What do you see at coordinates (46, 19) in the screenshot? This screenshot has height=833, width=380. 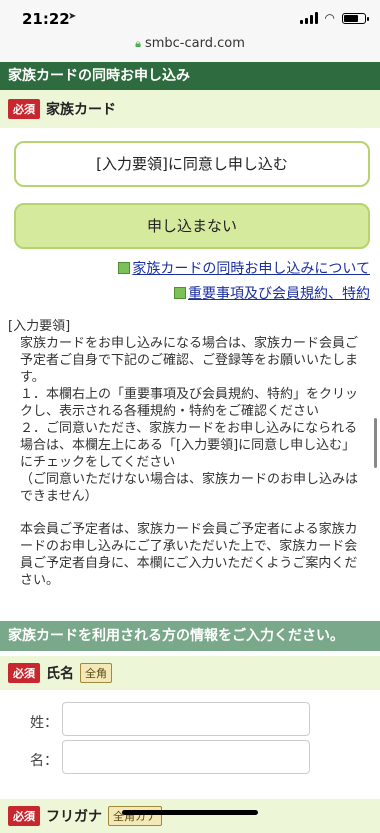 I see `clock: 21:22` at bounding box center [46, 19].